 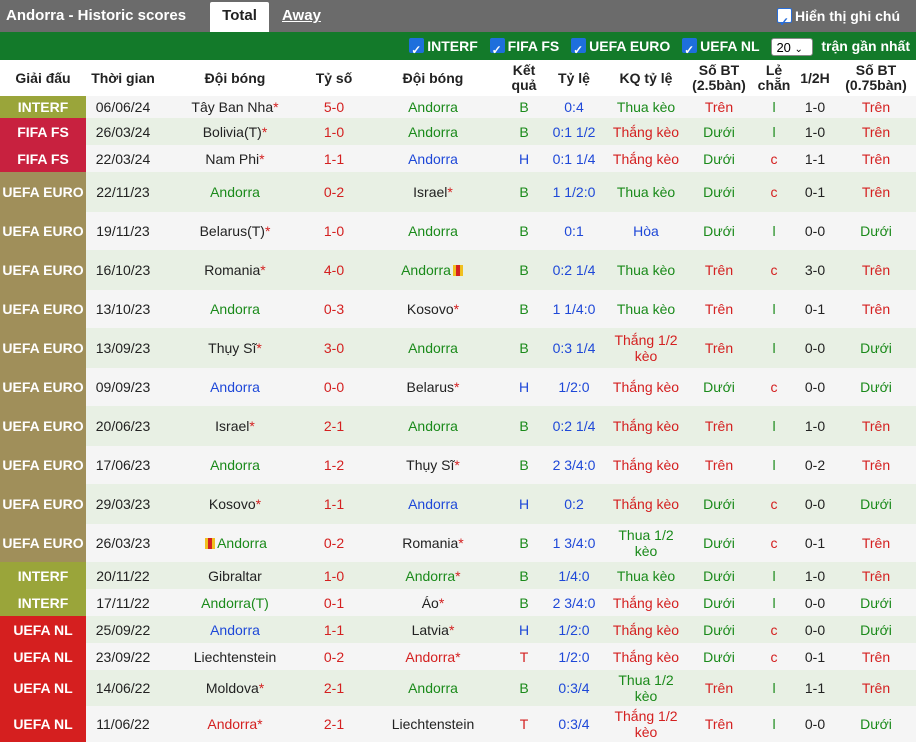 I want to click on result: H, so click(x=524, y=504).